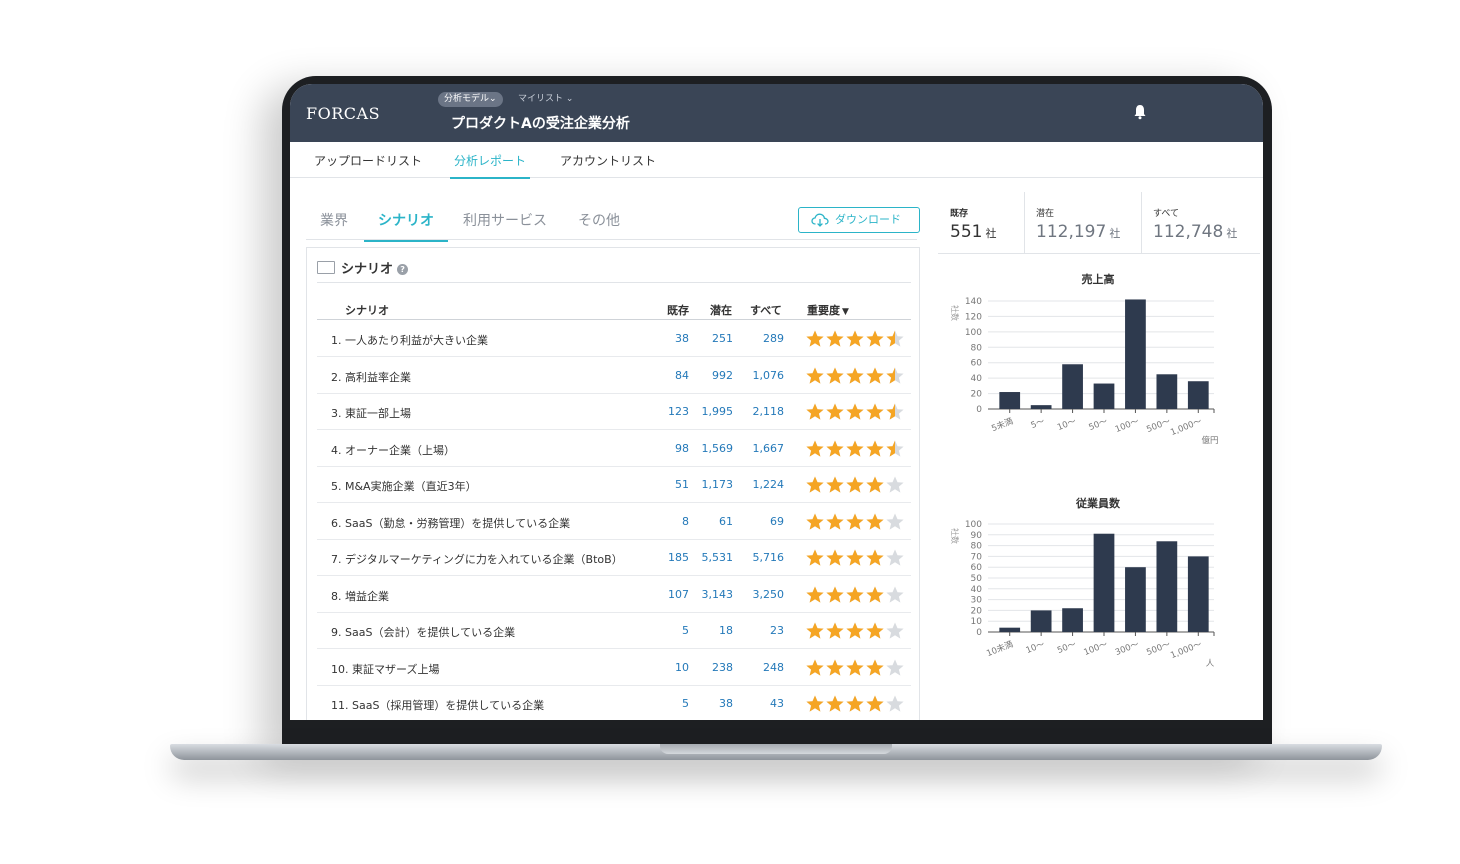 The height and width of the screenshot is (864, 1460). What do you see at coordinates (820, 220) in the screenshot?
I see `cloud-download-icon` at bounding box center [820, 220].